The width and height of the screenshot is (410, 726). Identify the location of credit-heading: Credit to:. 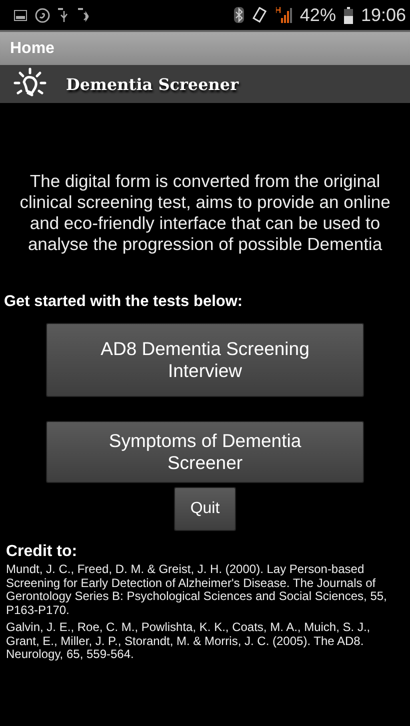
(41, 552).